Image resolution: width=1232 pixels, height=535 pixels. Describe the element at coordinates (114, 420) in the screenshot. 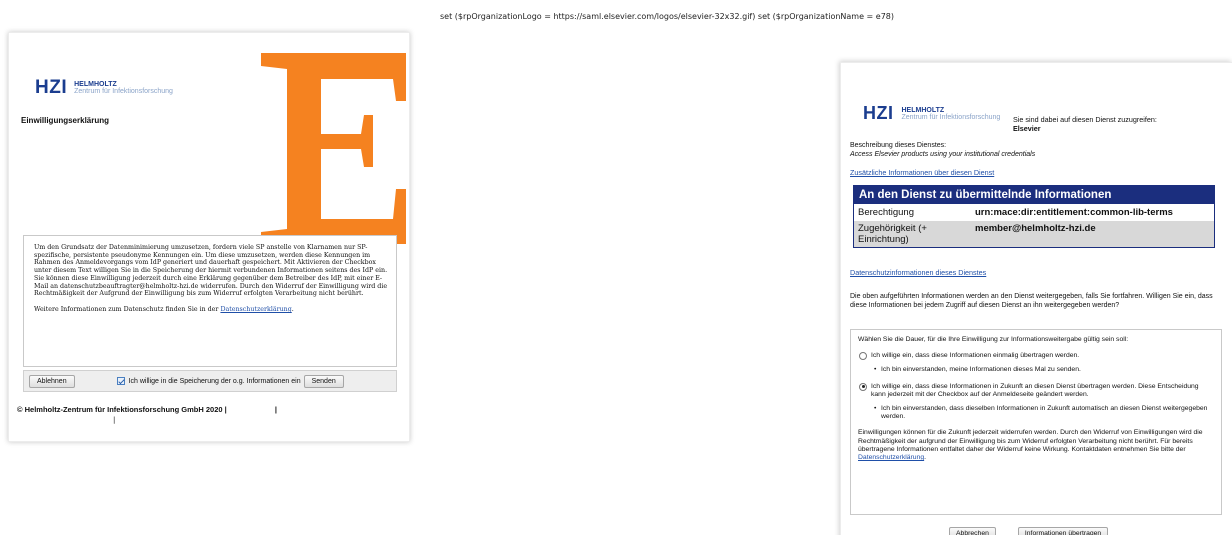

I see `footer-mark: |` at that location.